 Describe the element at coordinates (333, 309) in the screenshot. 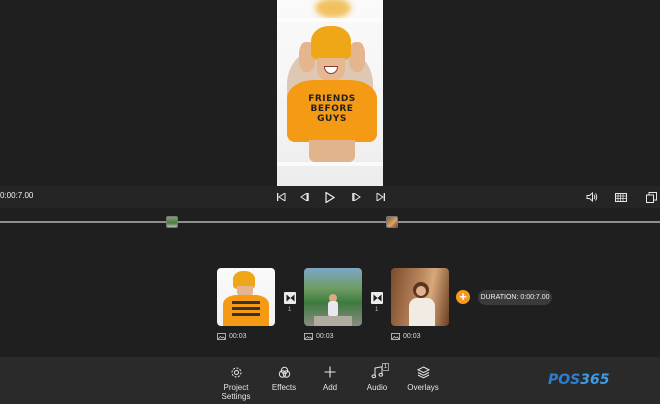

I see `clip-person-body` at that location.